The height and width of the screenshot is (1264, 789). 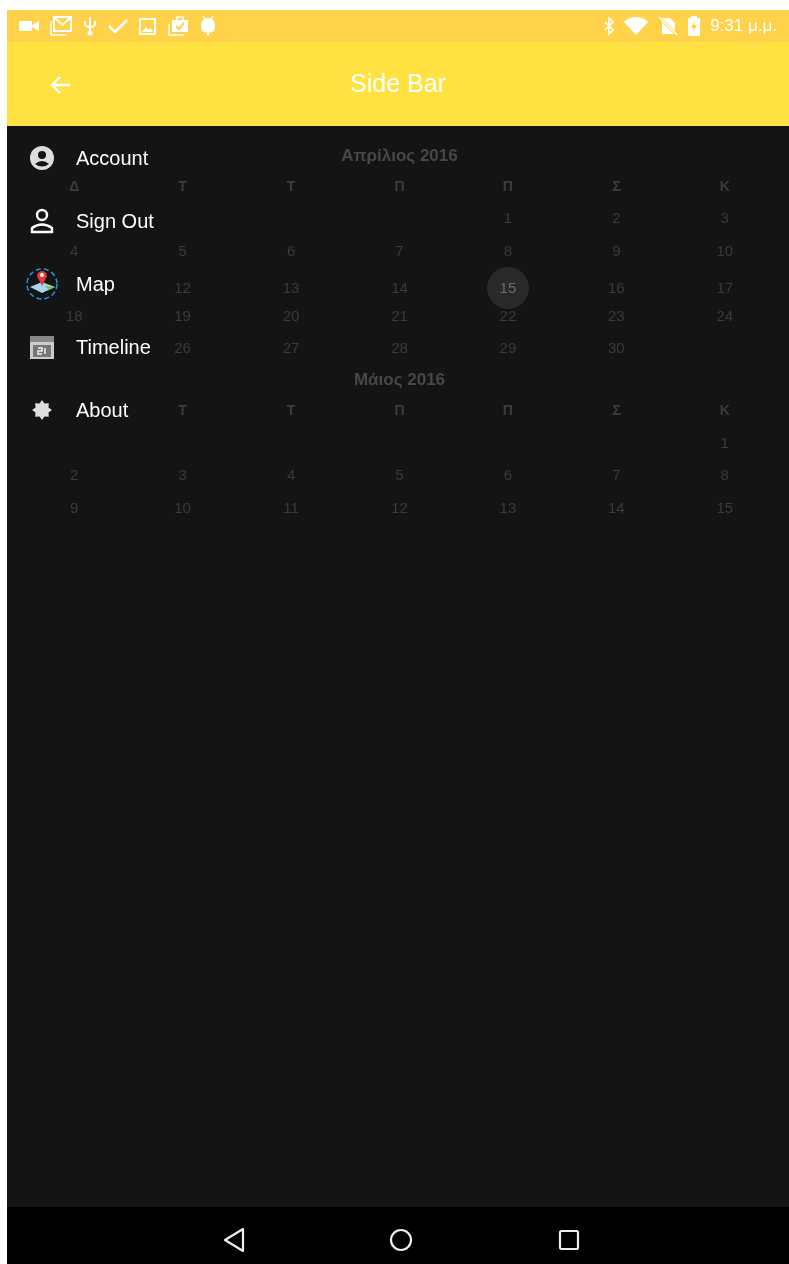 What do you see at coordinates (118, 26) in the screenshot?
I see `check-icon` at bounding box center [118, 26].